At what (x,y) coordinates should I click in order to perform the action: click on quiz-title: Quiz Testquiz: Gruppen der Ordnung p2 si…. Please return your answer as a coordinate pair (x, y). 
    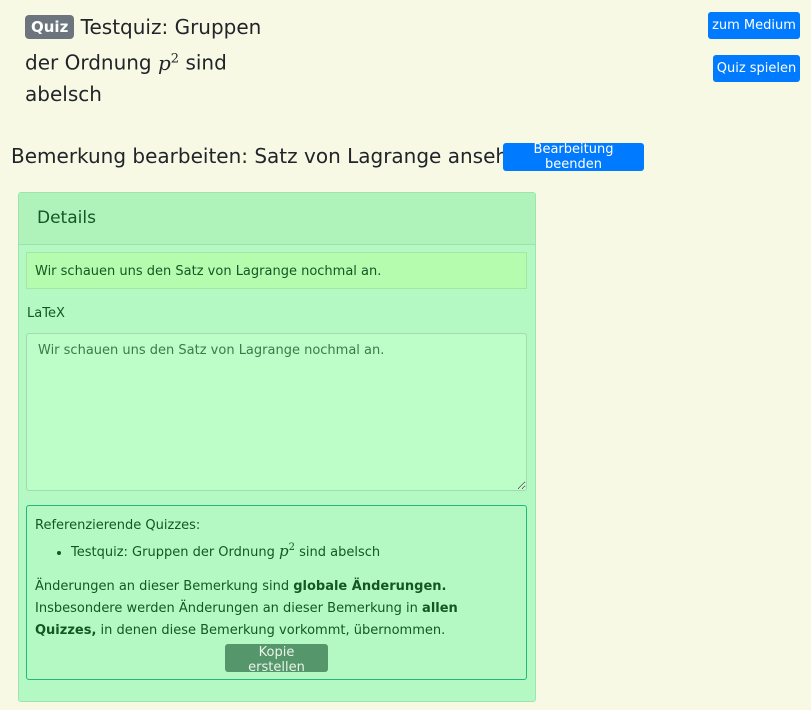
    Looking at the image, I should click on (145, 61).